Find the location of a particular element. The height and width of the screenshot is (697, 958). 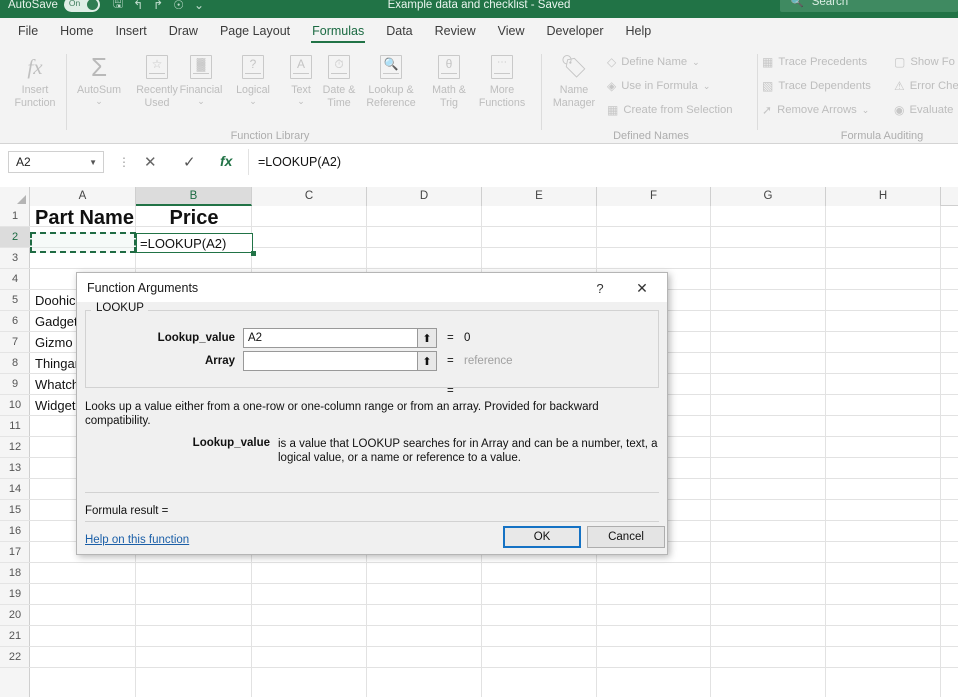

row-header-12: 12 is located at coordinates (15, 447).